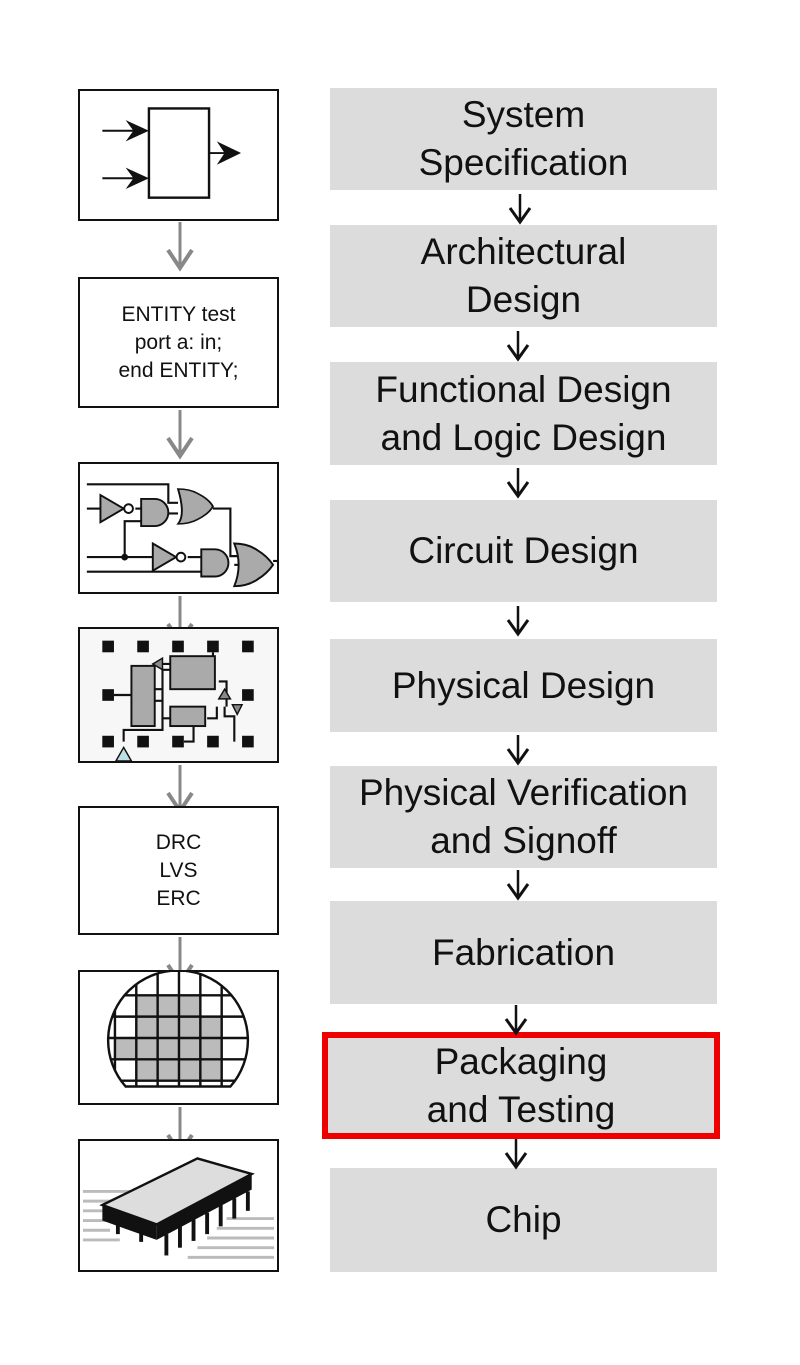 Image resolution: width=800 pixels, height=1365 pixels. I want to click on logic-gates-panel, so click(178, 528).